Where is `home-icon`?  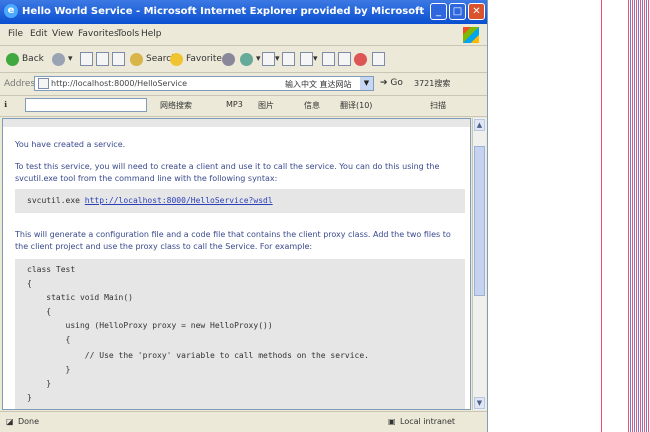 home-icon is located at coordinates (118, 59).